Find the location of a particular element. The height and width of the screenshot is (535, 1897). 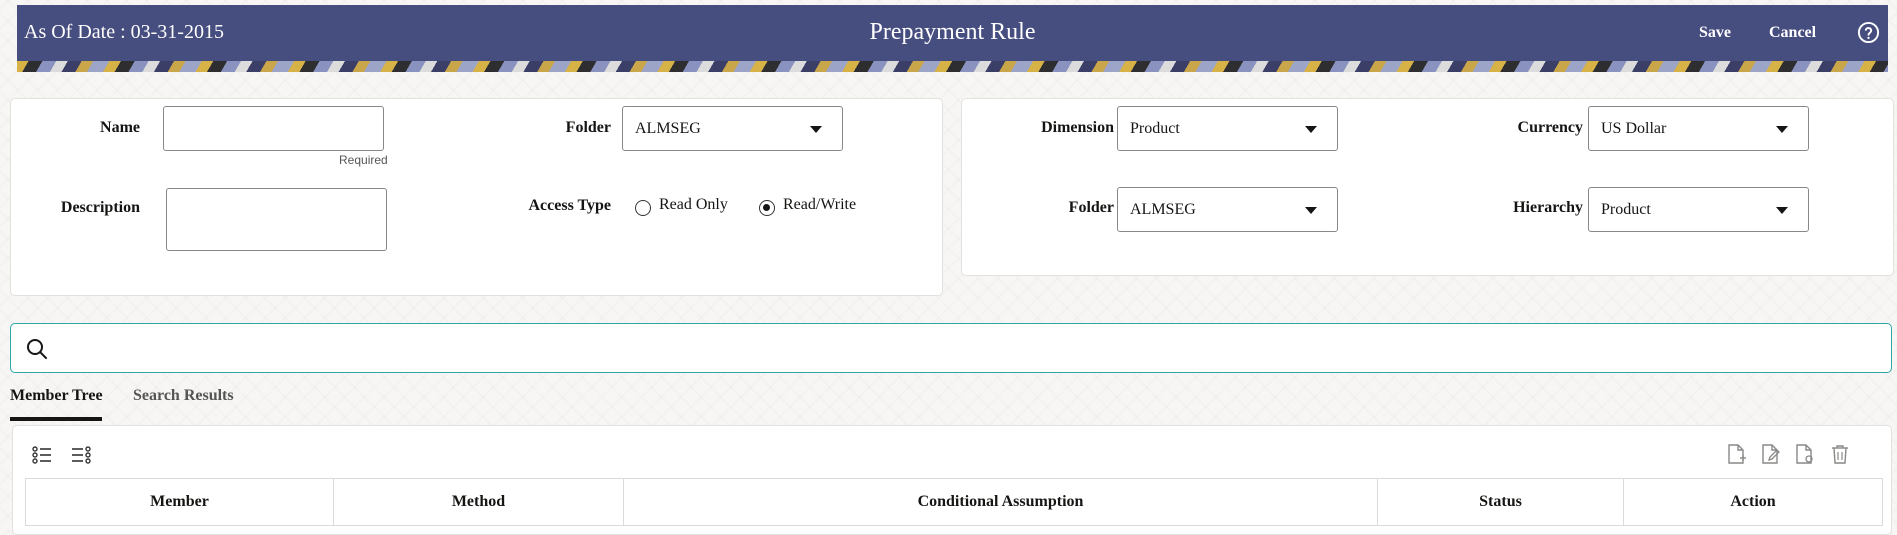

folder-label: Folder is located at coordinates (588, 127).